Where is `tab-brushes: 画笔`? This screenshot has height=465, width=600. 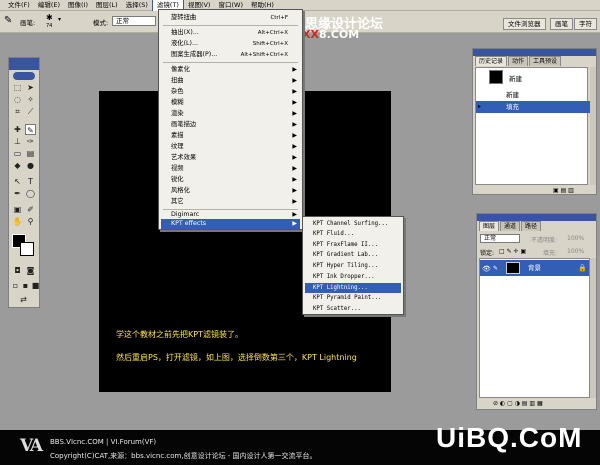
tab-brushes: 画笔 is located at coordinates (561, 24).